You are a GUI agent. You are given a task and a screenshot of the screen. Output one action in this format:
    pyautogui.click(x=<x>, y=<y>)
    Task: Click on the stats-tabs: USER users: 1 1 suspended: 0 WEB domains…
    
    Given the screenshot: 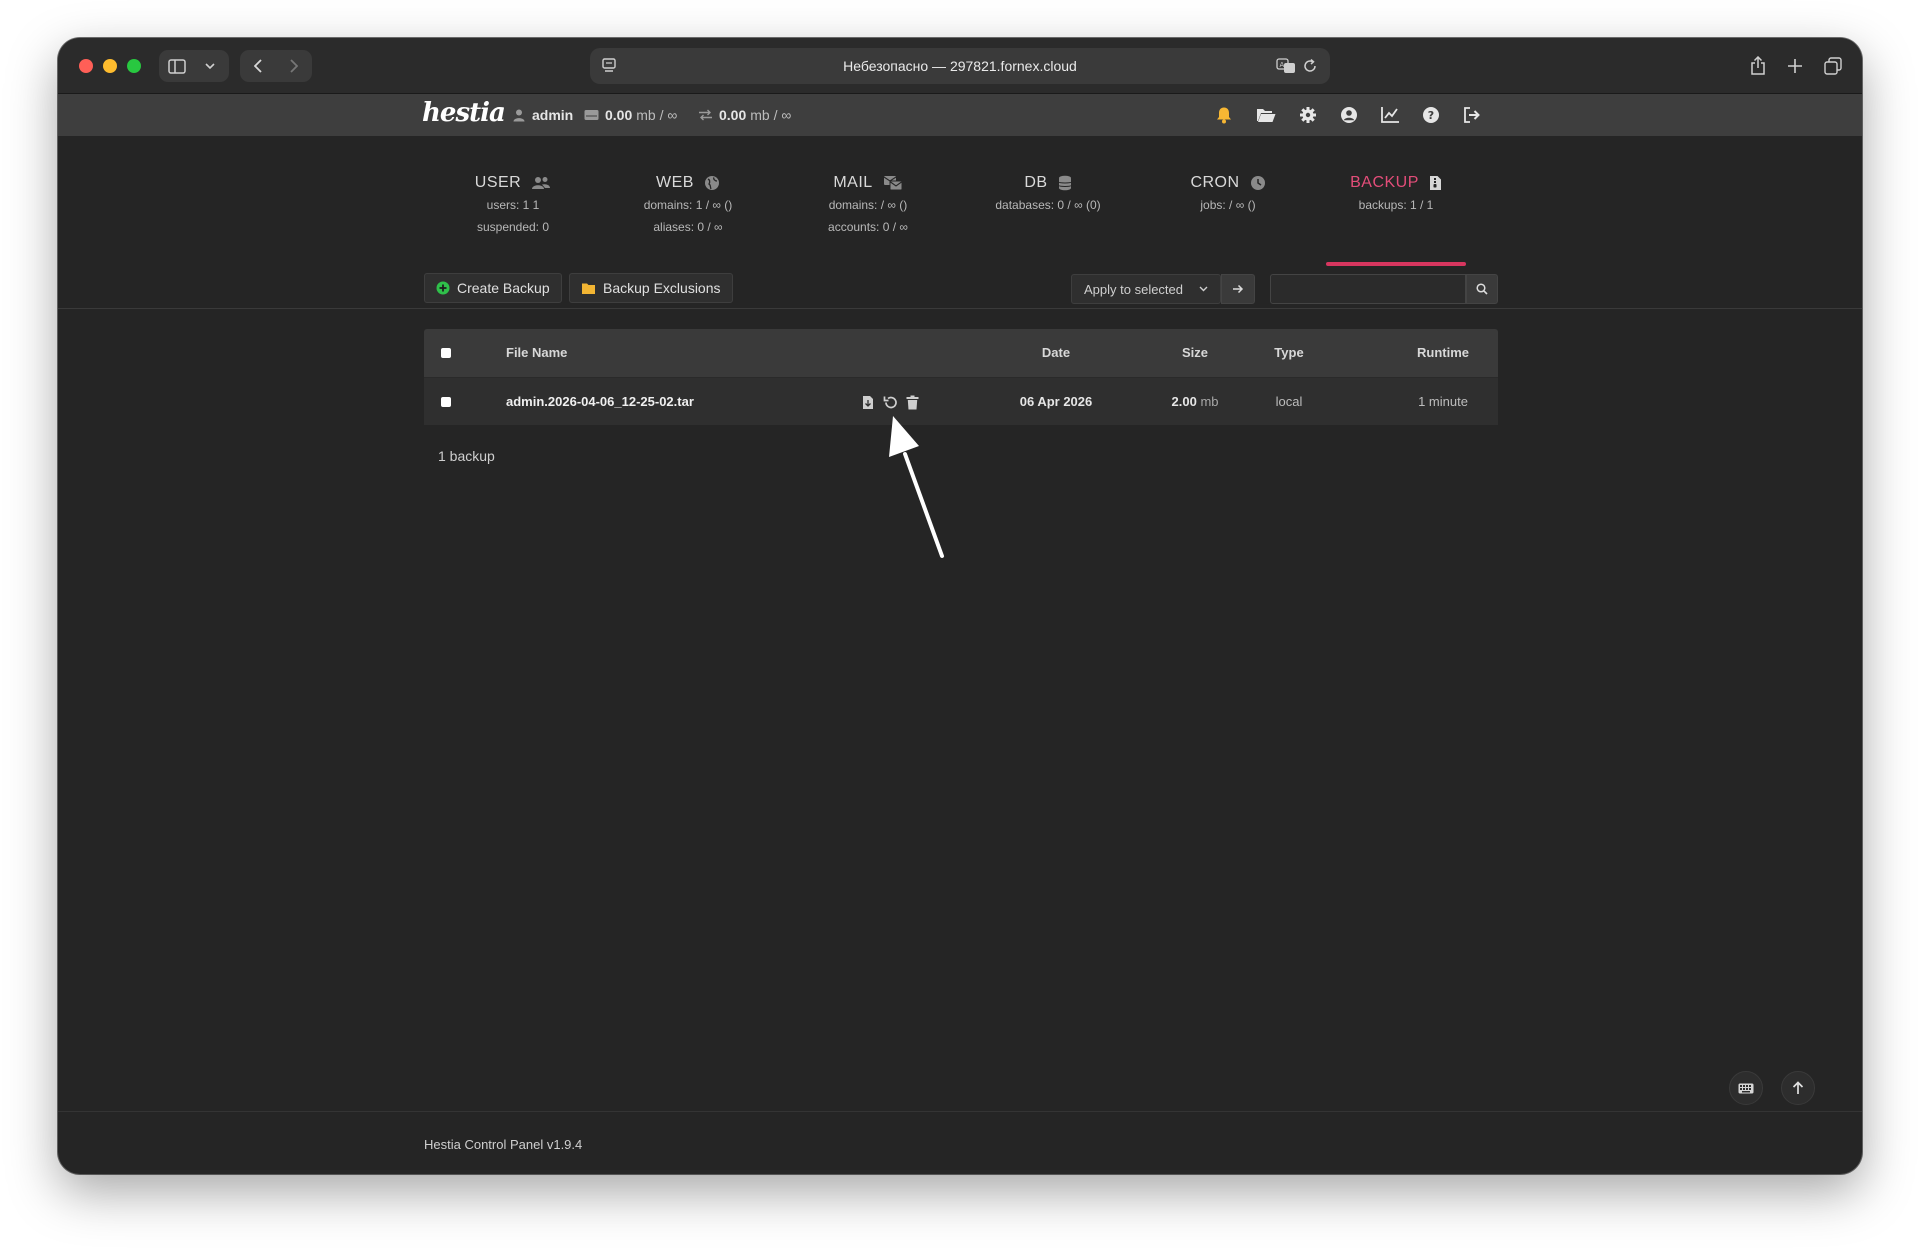 What is the action you would take?
    pyautogui.click(x=960, y=200)
    